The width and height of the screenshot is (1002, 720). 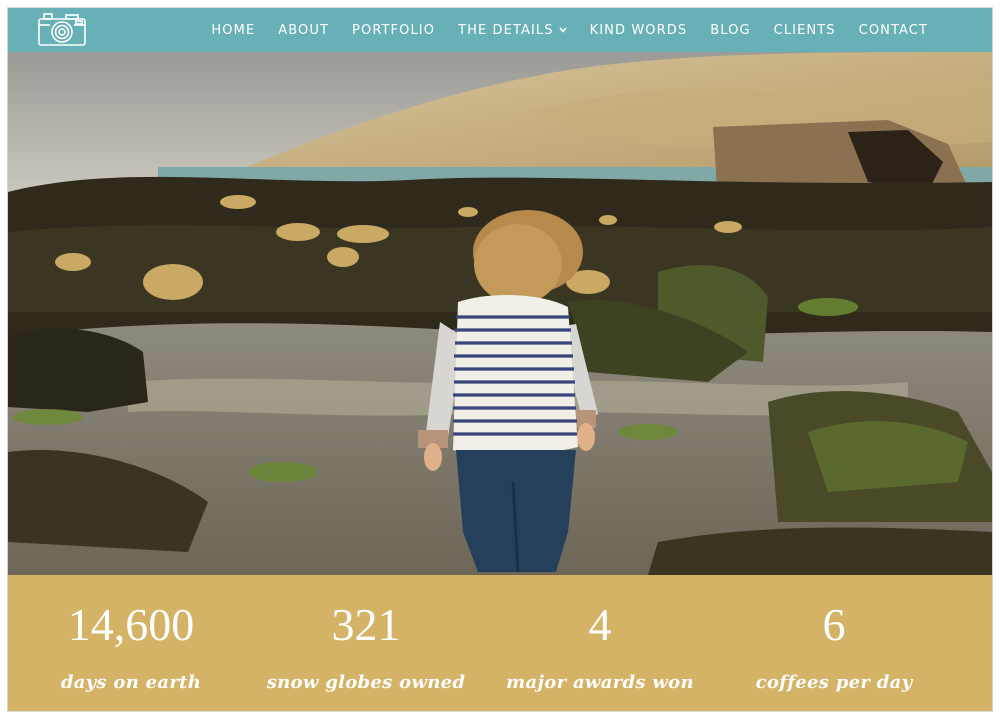 I want to click on nav-contact-label: CONTACT, so click(x=893, y=30).